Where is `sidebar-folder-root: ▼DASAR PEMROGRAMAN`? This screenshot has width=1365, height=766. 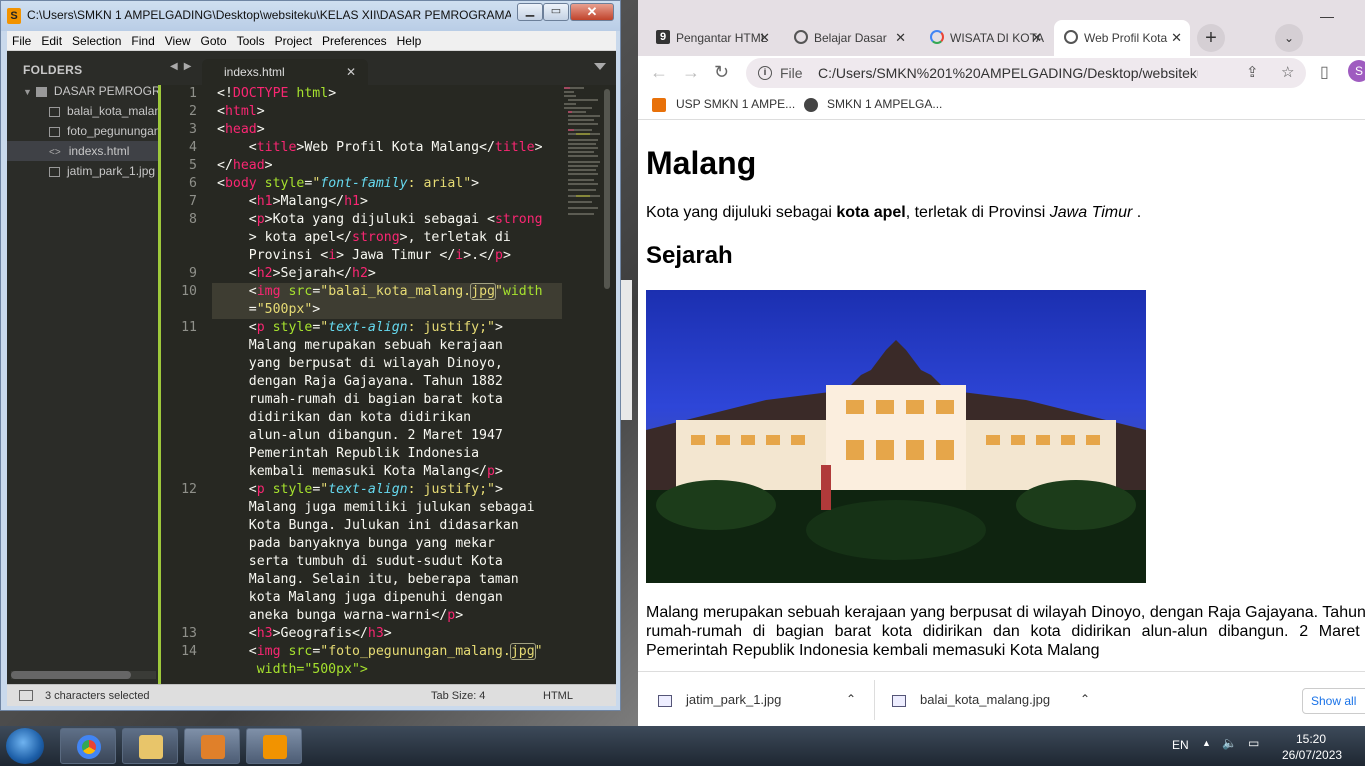
sidebar-folder-root: ▼DASAR PEMROGRAMAN is located at coordinates (82, 91).